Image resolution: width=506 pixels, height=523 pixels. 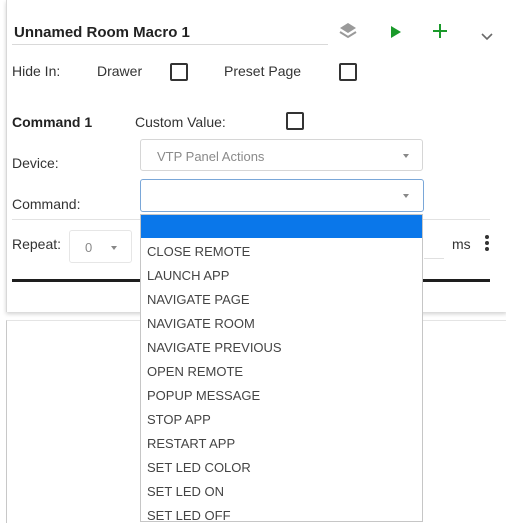 What do you see at coordinates (35, 163) in the screenshot?
I see `device-label: Device:` at bounding box center [35, 163].